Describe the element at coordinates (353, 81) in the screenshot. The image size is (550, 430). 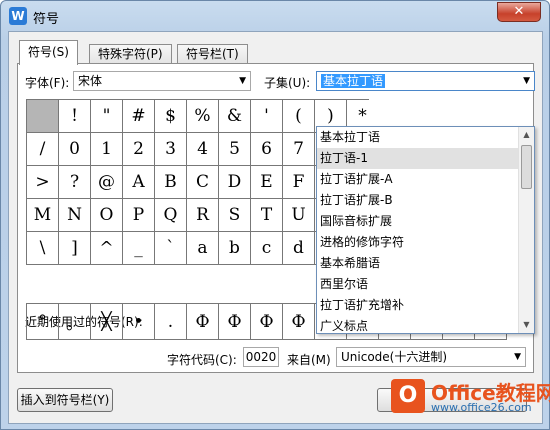
I see `subset-select-value: 基本拉丁语` at that location.